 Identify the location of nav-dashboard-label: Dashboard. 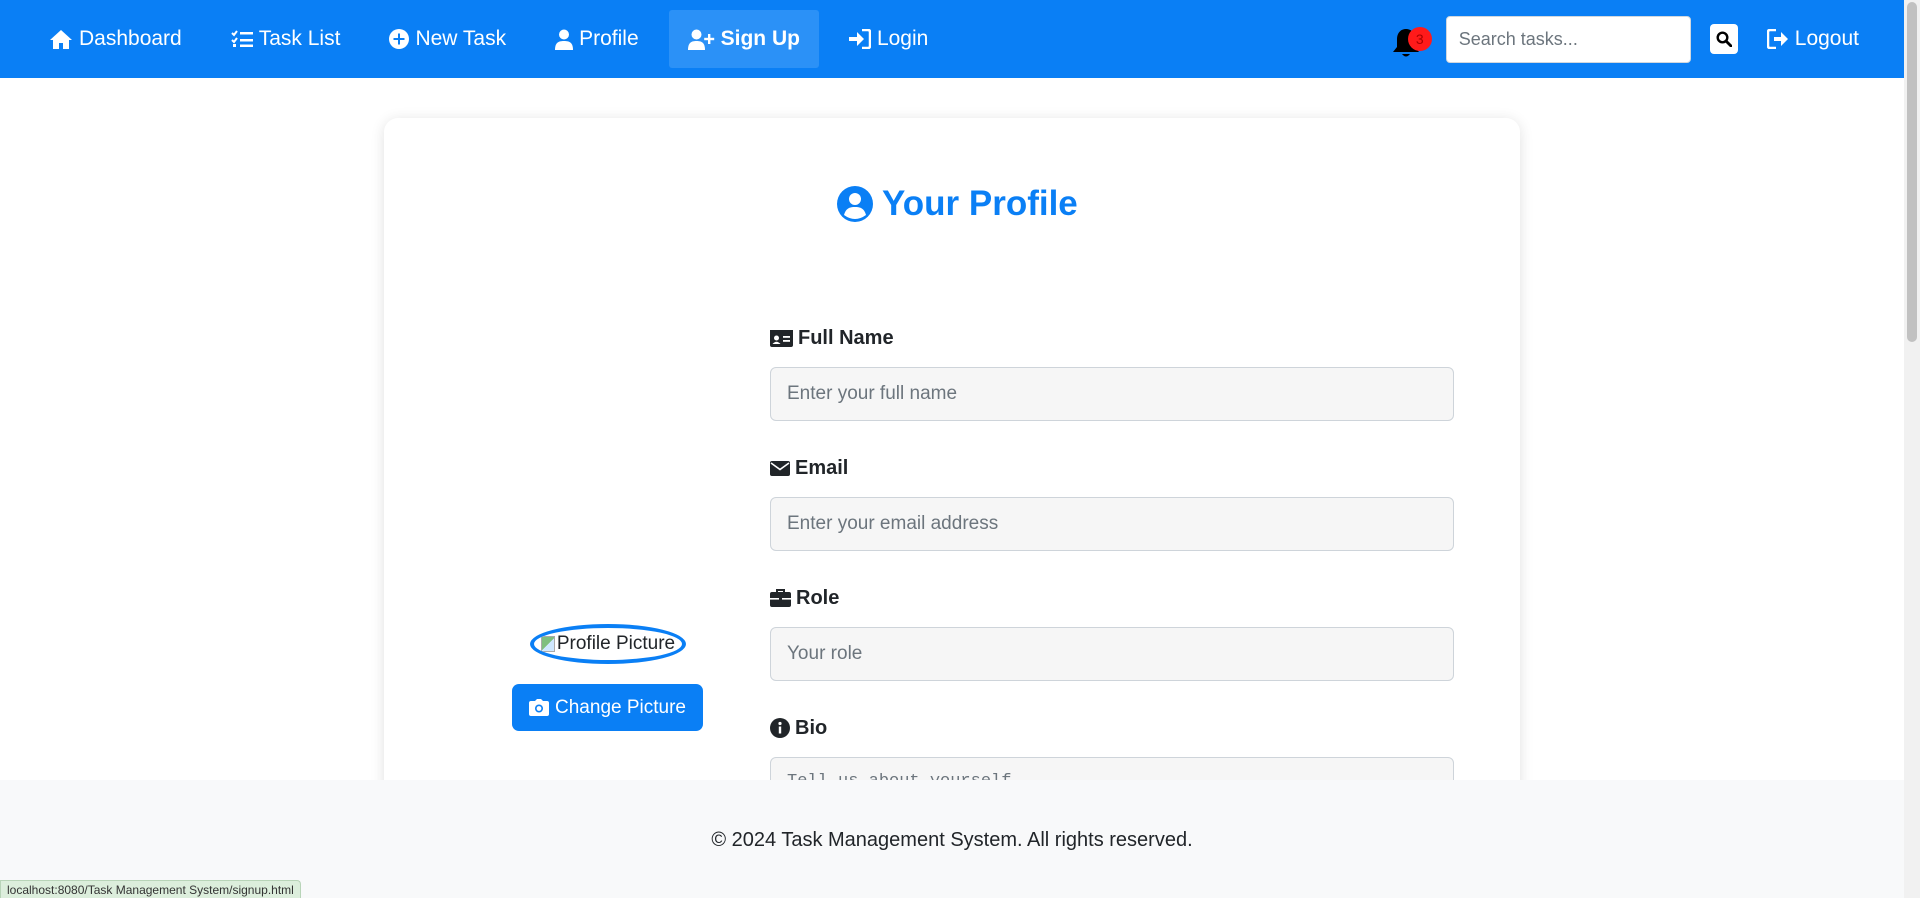
(130, 38).